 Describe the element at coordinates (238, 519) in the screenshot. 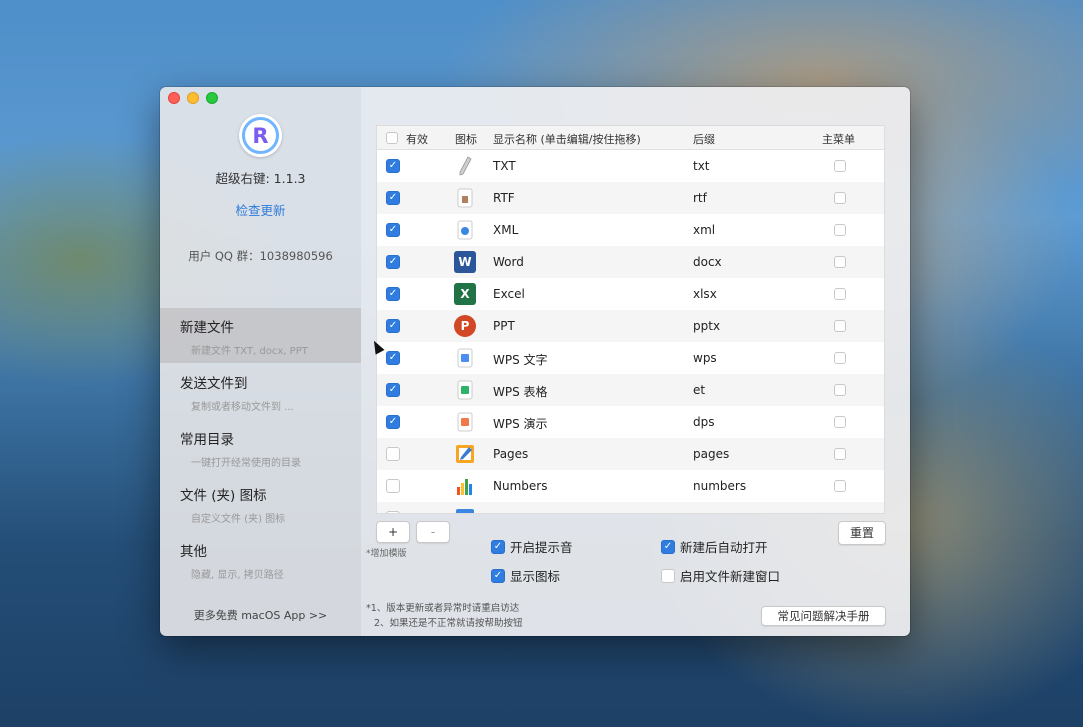

I see `nav-item-subtitle: 自定义文件 (夹) 图标` at that location.